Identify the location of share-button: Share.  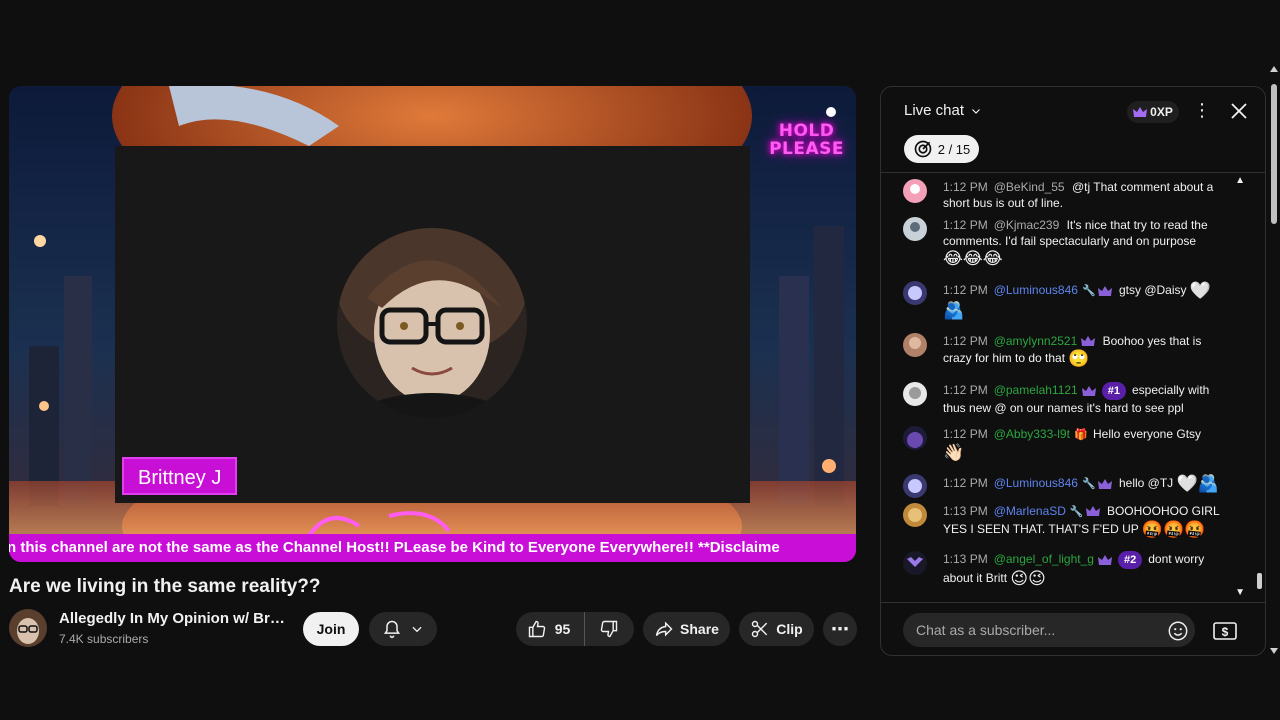
(686, 629).